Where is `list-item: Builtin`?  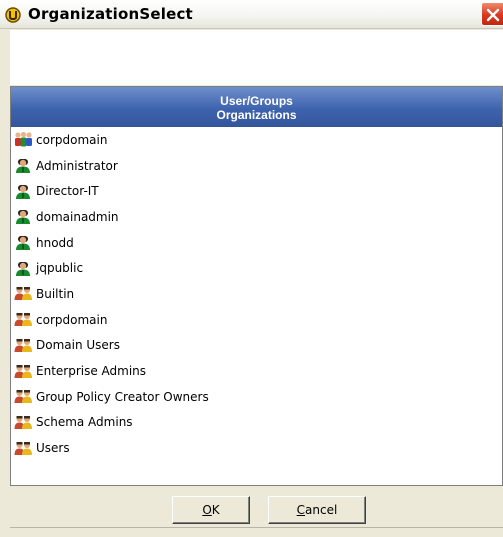
list-item: Builtin is located at coordinates (256, 294).